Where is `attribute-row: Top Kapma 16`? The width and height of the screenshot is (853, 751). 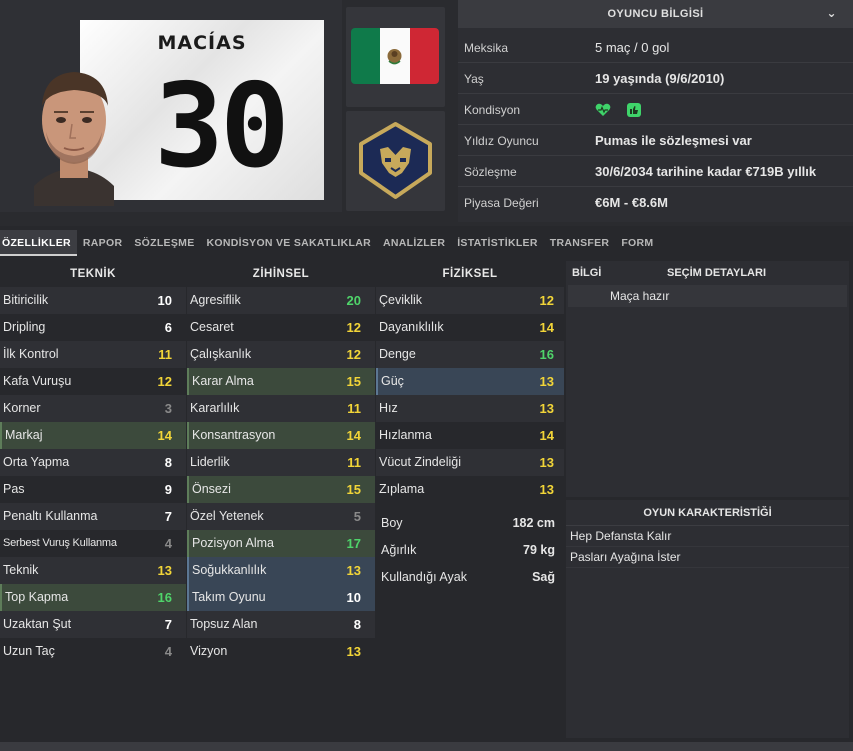
attribute-row: Top Kapma 16 is located at coordinates (93, 597).